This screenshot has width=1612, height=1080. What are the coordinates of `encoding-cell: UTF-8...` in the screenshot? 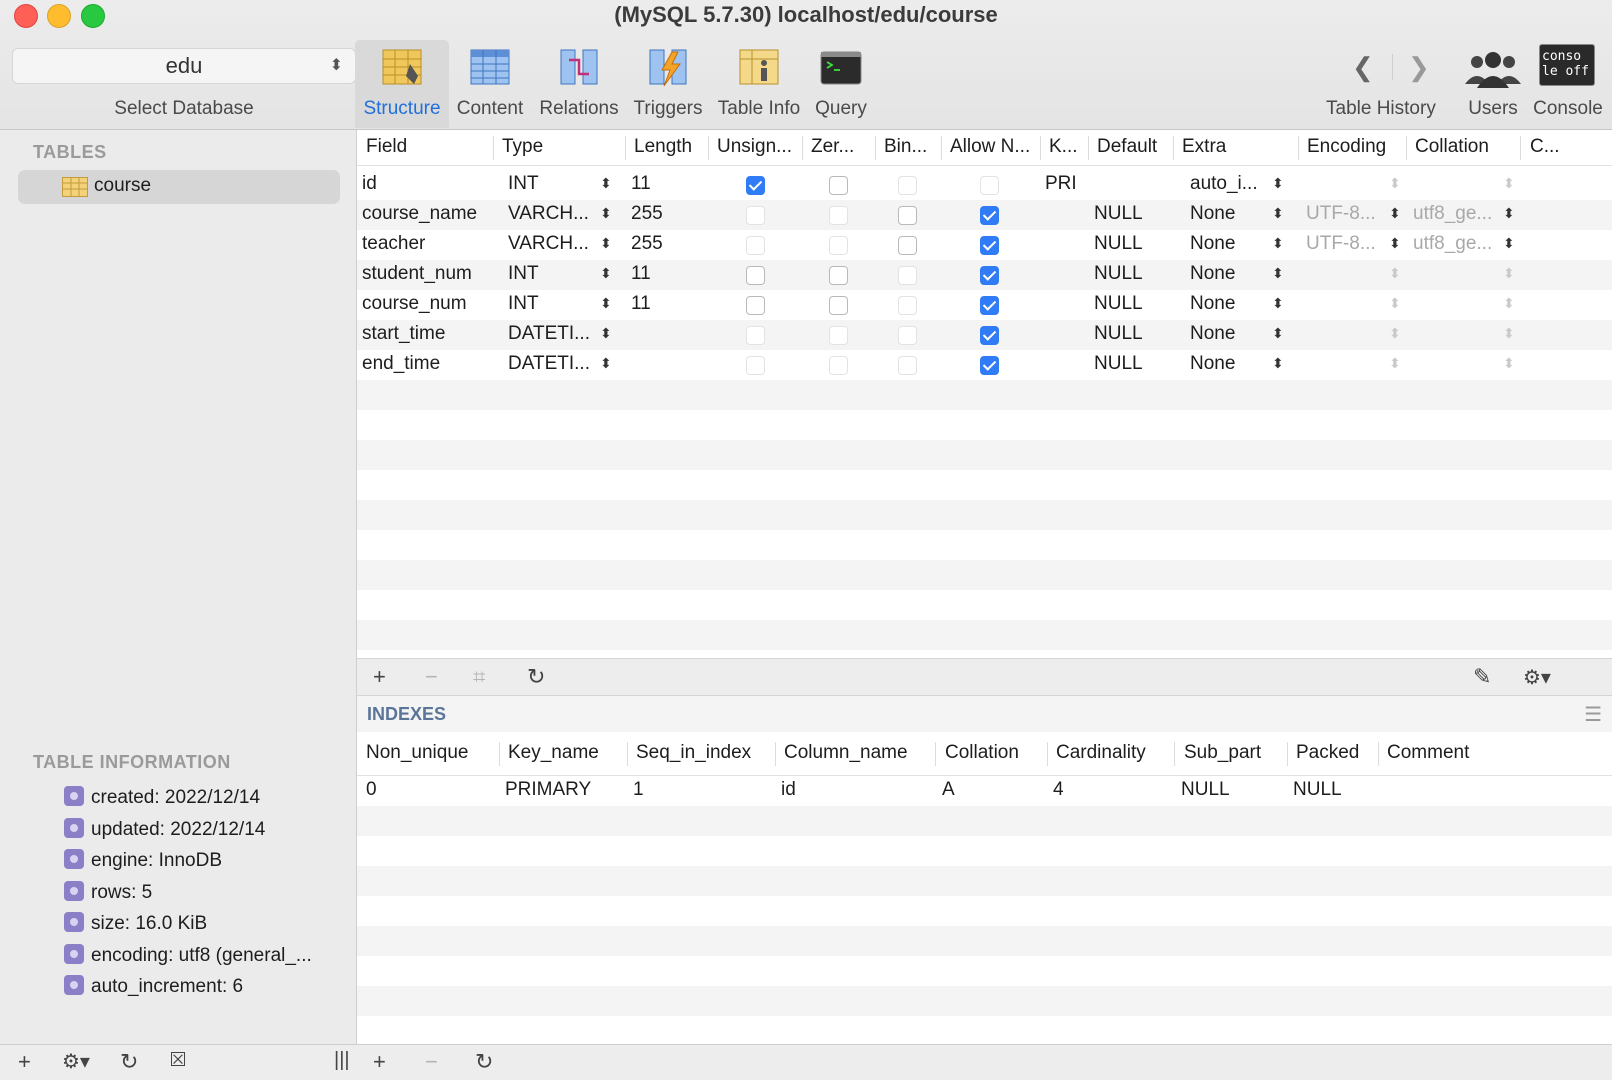 It's located at (1341, 214).